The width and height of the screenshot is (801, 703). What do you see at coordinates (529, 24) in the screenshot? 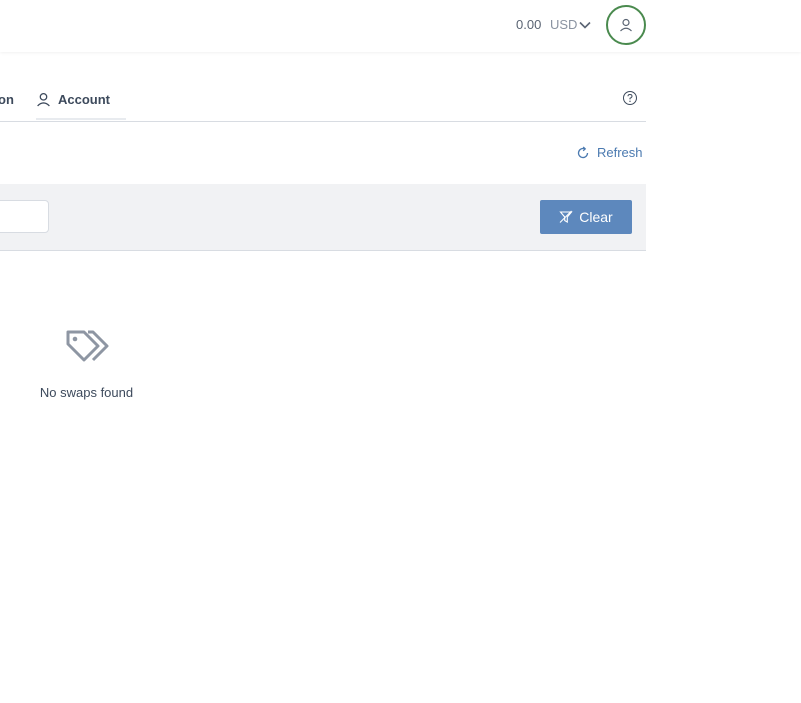
I see `balance-amount: 0.00` at bounding box center [529, 24].